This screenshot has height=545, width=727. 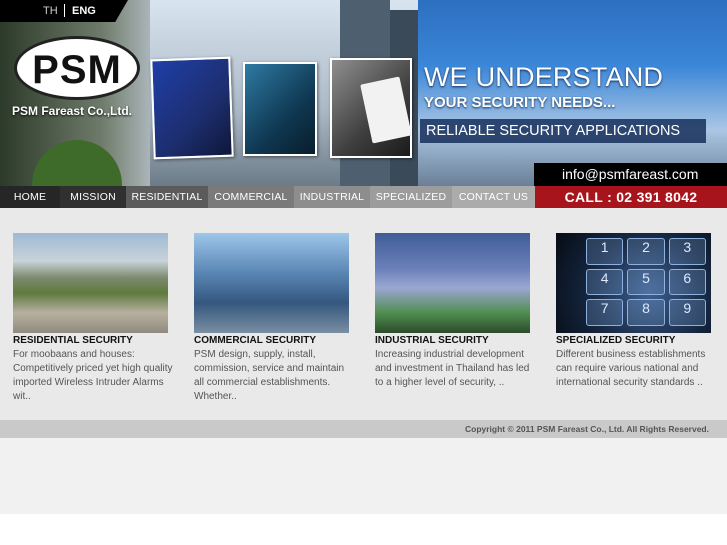 I want to click on nav-mission: MISSION, so click(x=93, y=197).